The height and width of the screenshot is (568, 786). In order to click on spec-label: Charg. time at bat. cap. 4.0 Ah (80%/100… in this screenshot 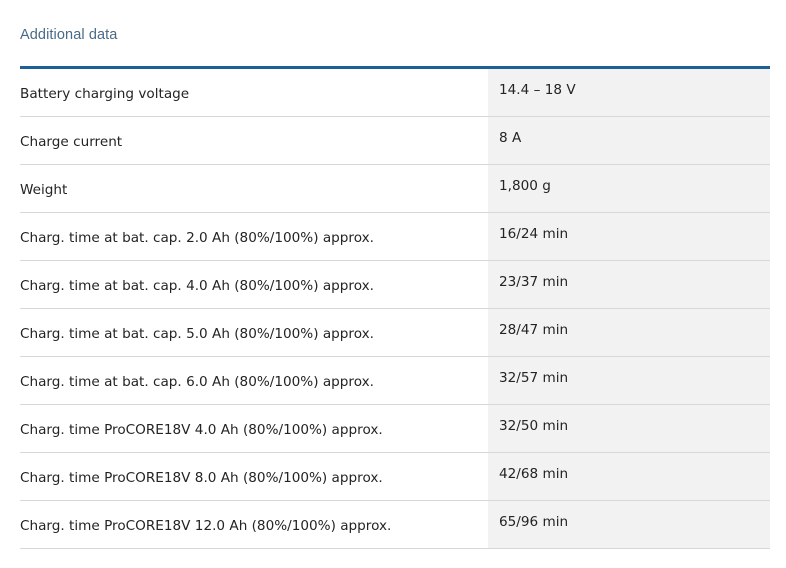, I will do `click(197, 285)`.